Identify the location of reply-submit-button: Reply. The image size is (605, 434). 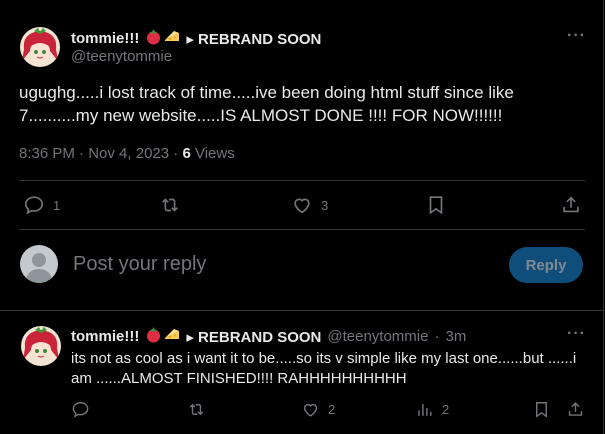
(546, 265).